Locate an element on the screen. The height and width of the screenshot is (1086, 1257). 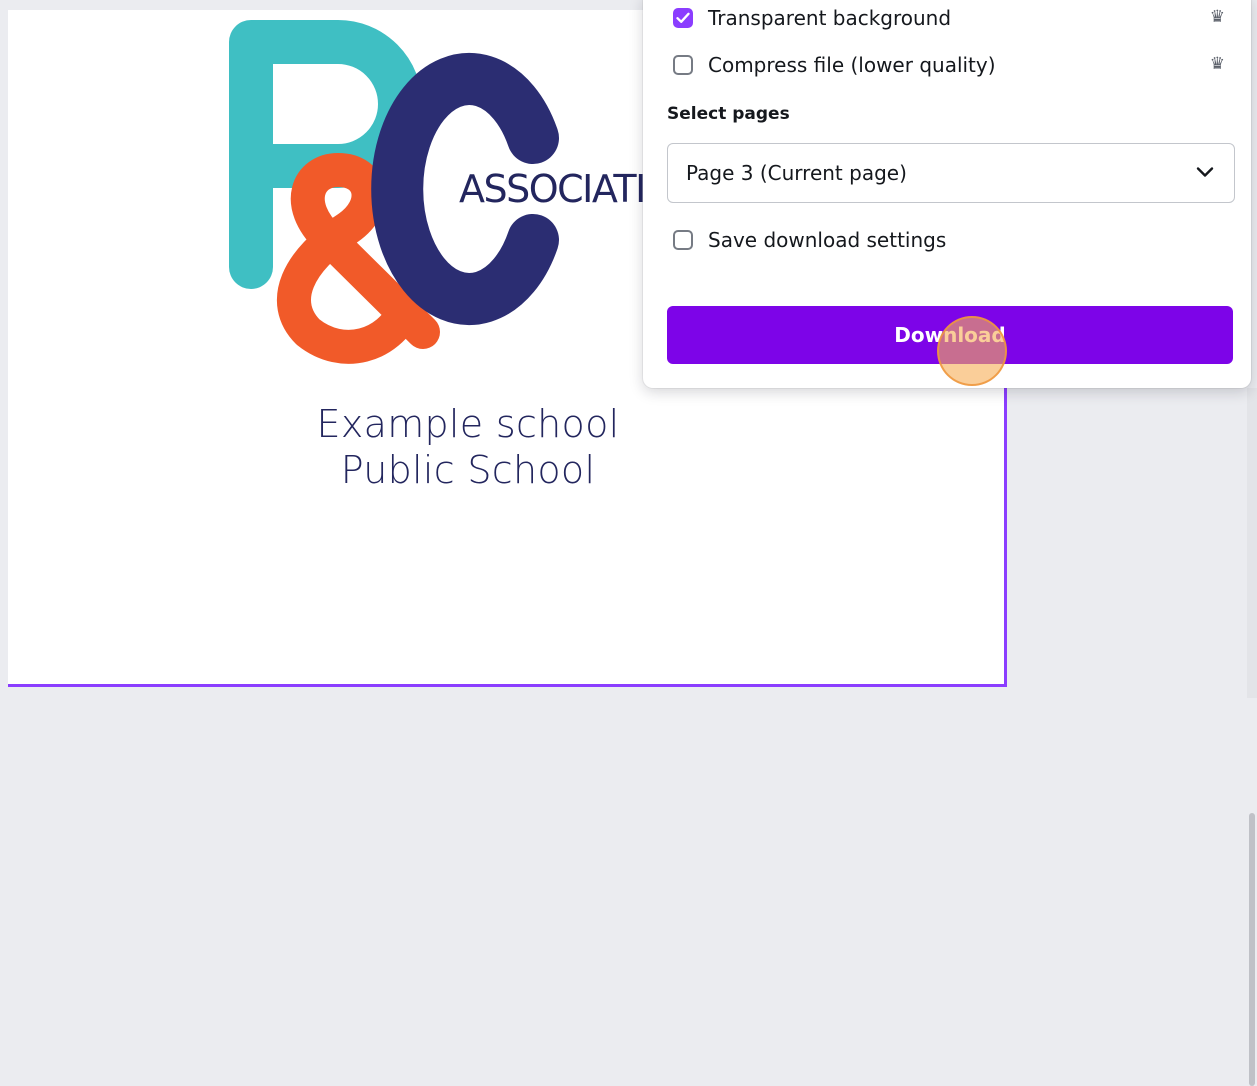
logo-wordmark: ASSOCIATIO is located at coordinates (566, 189).